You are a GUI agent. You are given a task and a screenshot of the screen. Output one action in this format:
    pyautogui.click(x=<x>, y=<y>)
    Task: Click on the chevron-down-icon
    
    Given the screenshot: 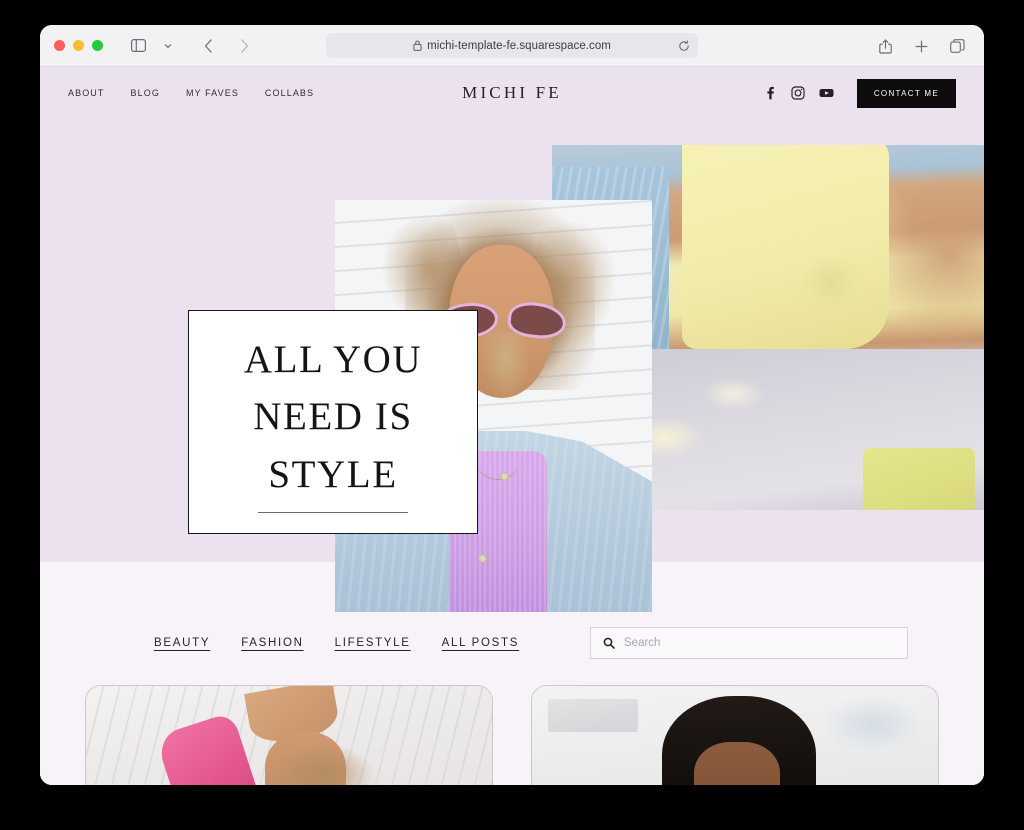 What is the action you would take?
    pyautogui.click(x=168, y=46)
    